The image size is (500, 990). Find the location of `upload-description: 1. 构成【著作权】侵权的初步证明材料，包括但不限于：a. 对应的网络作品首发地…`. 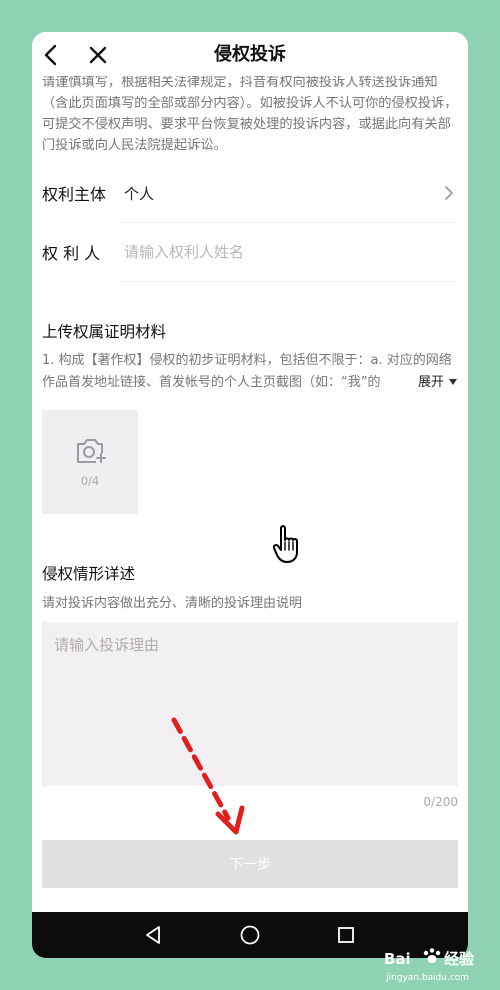

upload-description: 1. 构成【著作权】侵权的初步证明材料，包括但不限于：a. 对应的网络作品首发地… is located at coordinates (247, 371).